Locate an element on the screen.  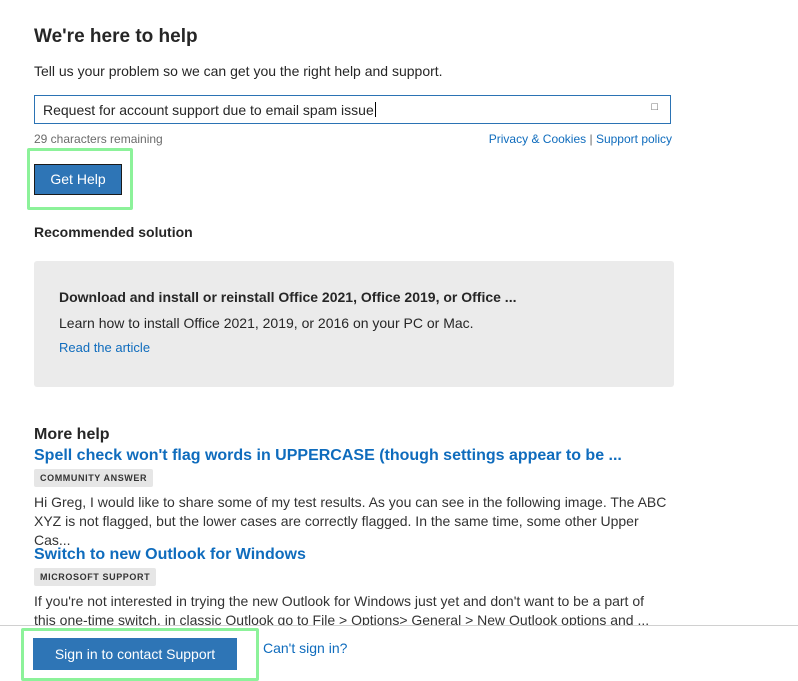
article-title-link: Switch to new Outlook for Windows is located at coordinates (170, 555).